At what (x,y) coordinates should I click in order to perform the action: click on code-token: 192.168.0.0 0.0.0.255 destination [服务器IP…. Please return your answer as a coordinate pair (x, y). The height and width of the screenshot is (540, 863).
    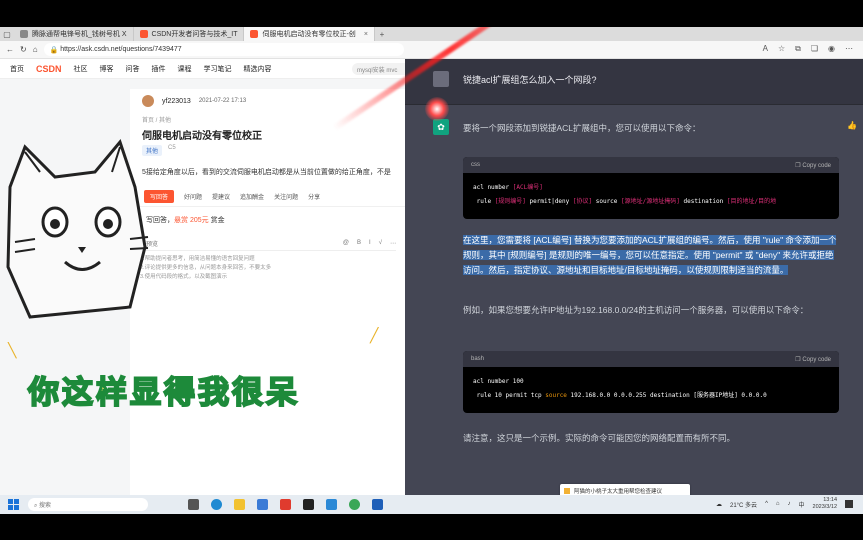
    Looking at the image, I should click on (666, 395).